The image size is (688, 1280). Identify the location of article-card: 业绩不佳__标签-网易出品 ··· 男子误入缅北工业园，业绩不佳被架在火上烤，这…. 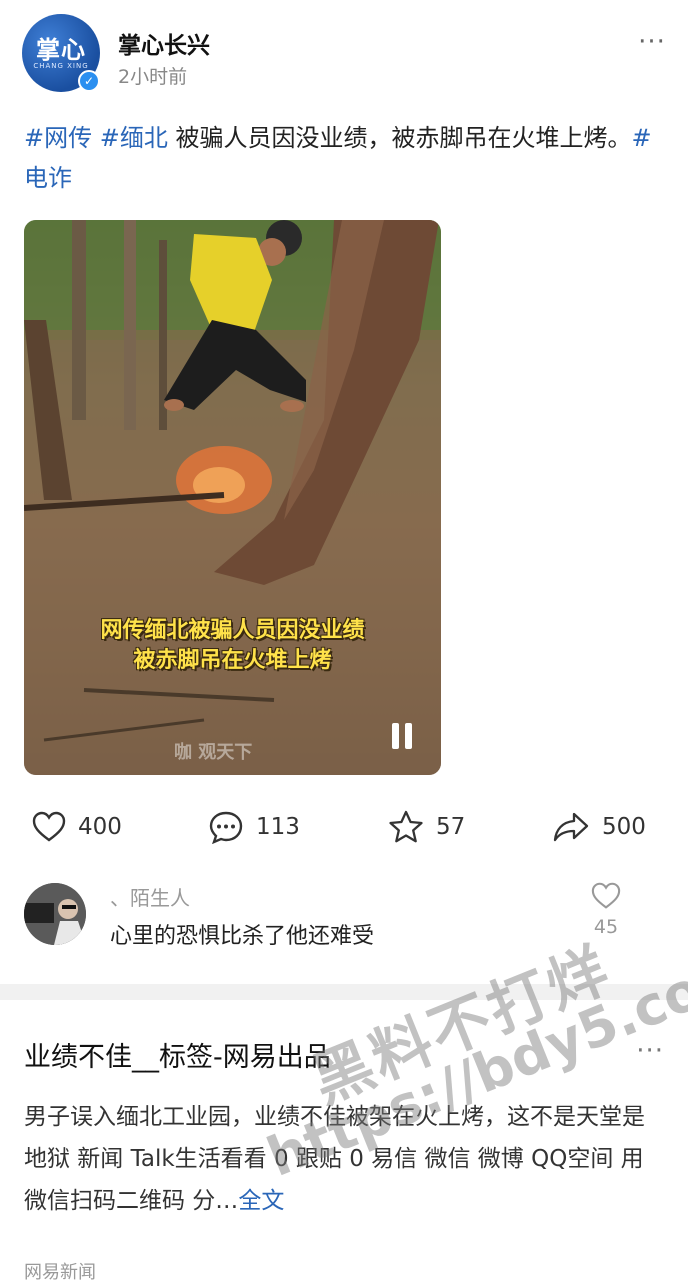
(344, 1129).